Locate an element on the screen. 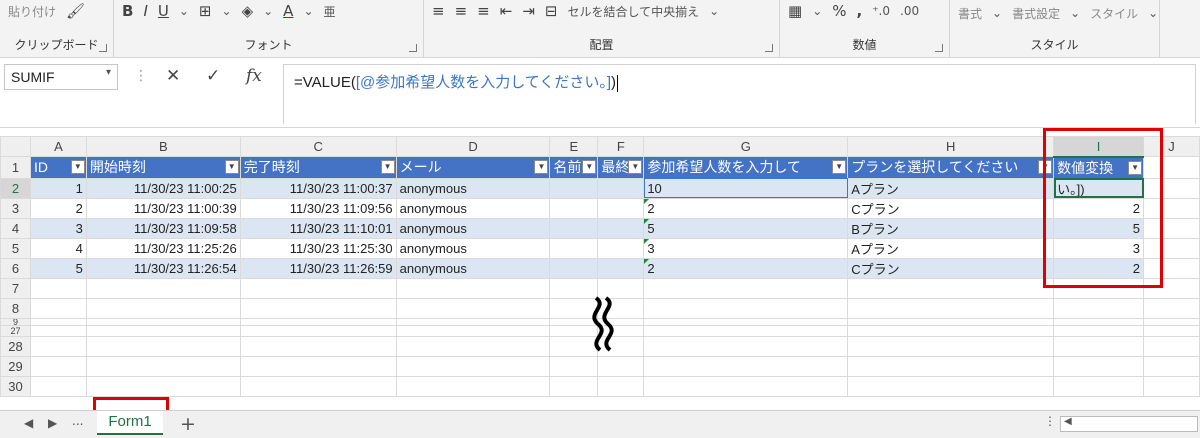  accounting-format-icon: ▦ is located at coordinates (795, 11).